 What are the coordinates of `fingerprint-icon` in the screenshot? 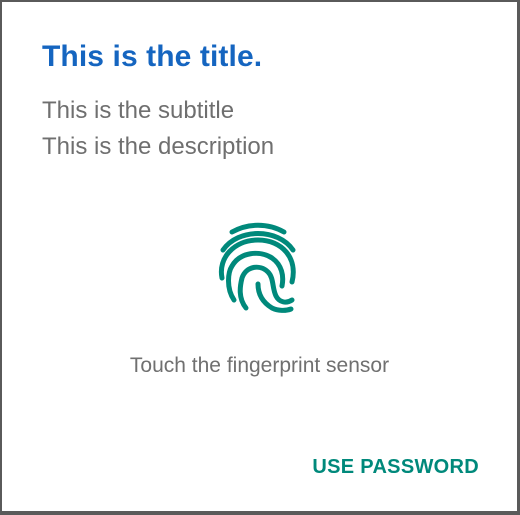 It's located at (257, 267).